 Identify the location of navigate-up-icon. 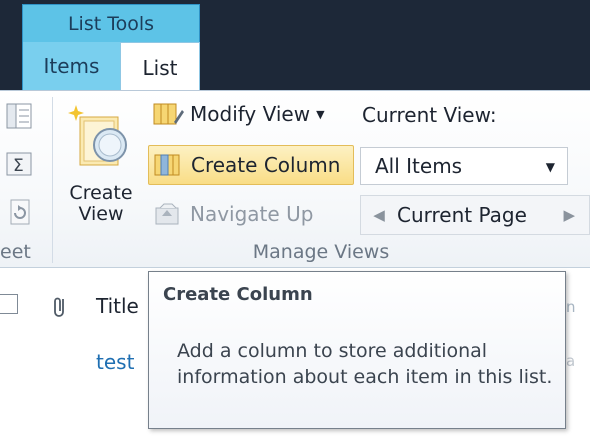
(167, 214).